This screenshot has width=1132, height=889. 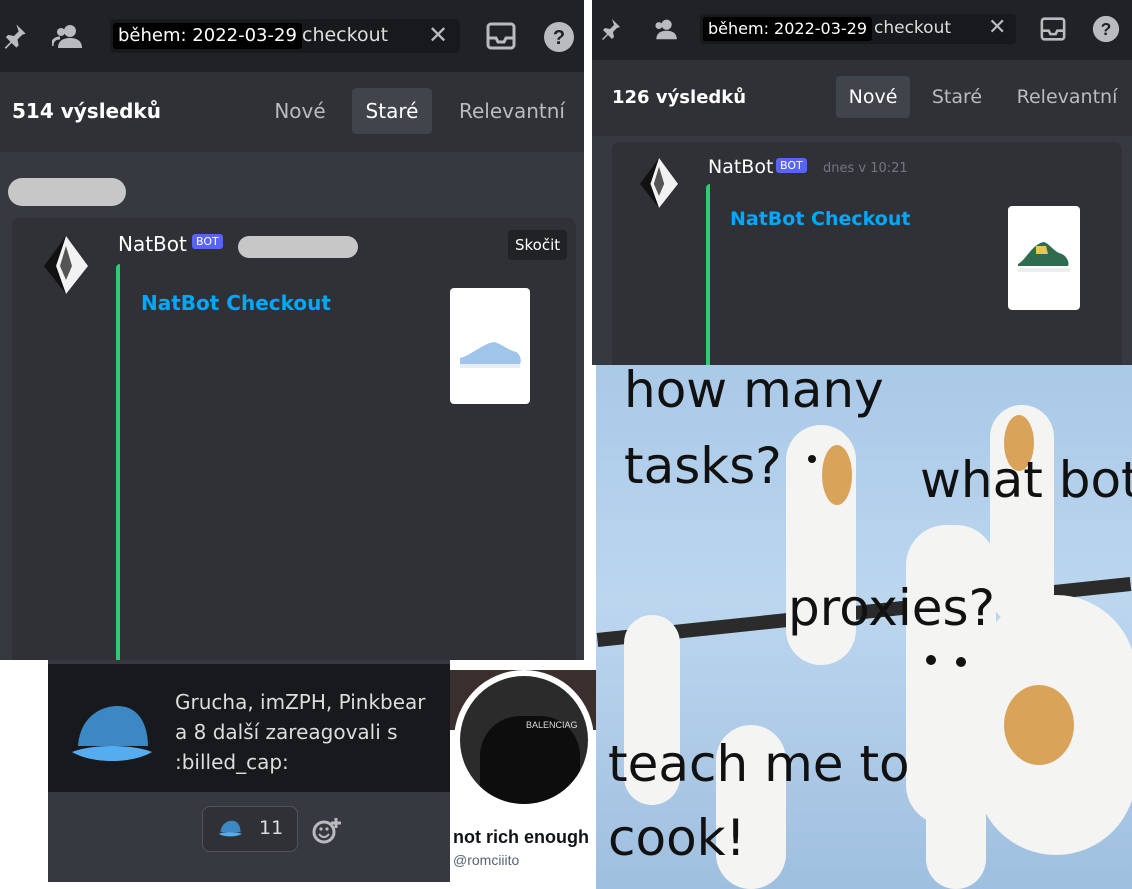 I want to click on reaction-emoji-name: :billed_cap:, so click(x=232, y=762).